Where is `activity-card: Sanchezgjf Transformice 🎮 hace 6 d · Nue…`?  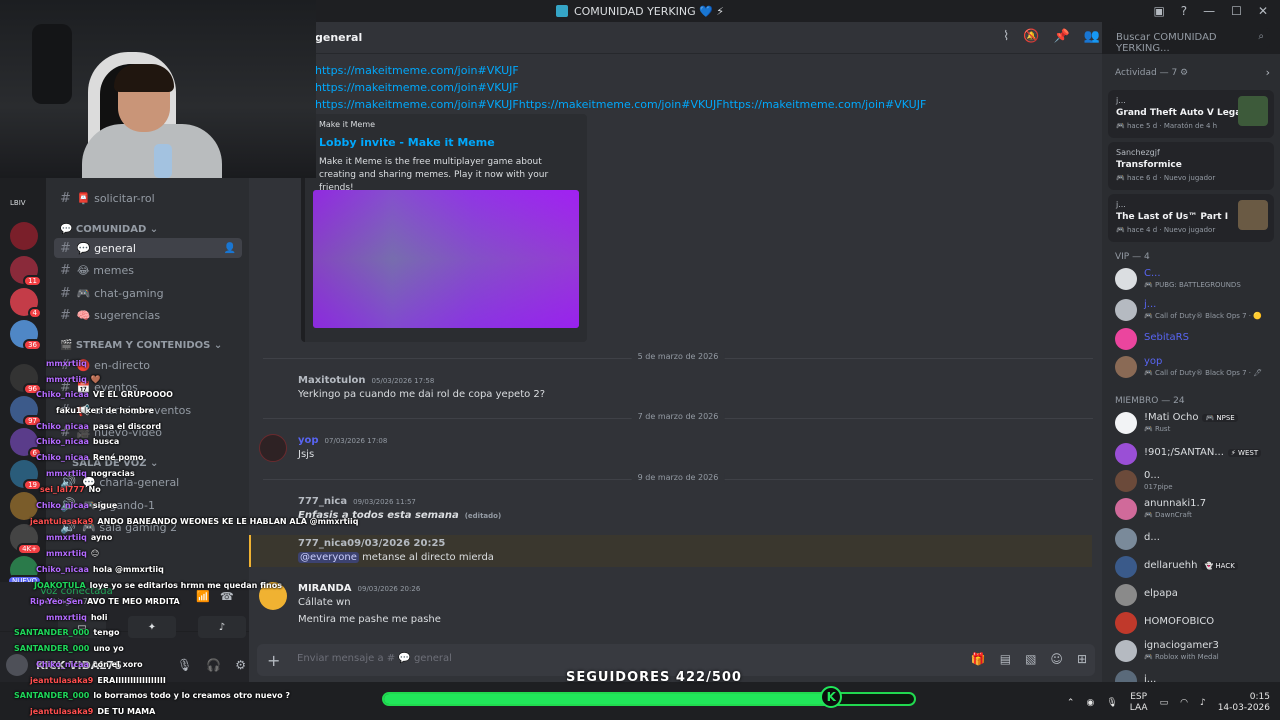 activity-card: Sanchezgjf Transformice 🎮 hace 6 d · Nue… is located at coordinates (1191, 166).